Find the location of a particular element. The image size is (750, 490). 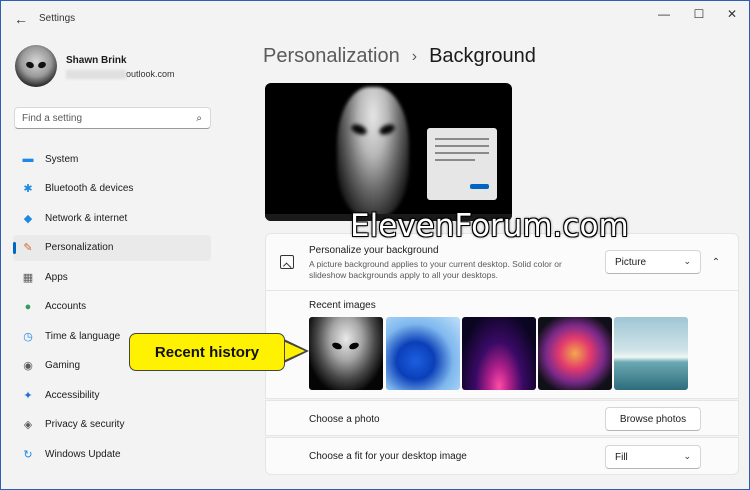

sidebar-item-label: Personalization is located at coordinates (79, 247).